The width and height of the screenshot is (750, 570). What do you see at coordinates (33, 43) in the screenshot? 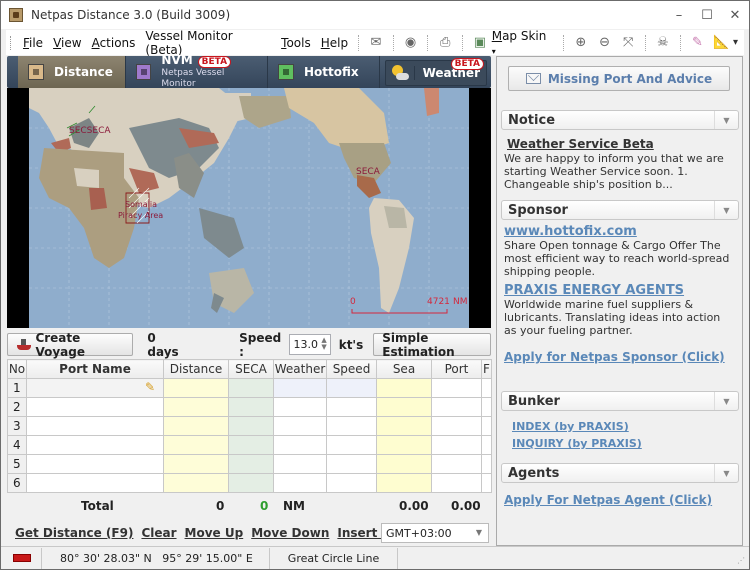
I see `menu-file: File` at bounding box center [33, 43].